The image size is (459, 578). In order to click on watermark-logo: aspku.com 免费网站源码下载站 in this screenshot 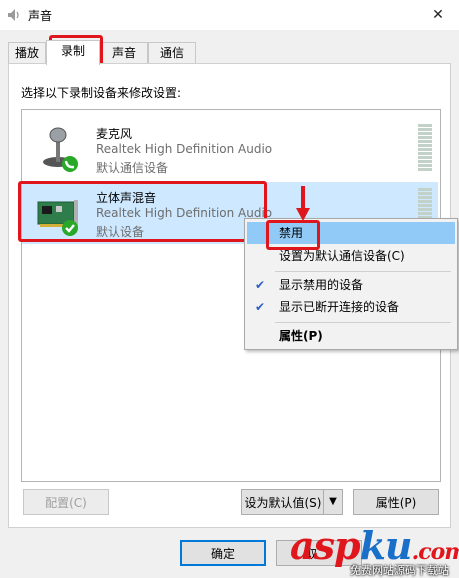, I will do `click(374, 551)`.